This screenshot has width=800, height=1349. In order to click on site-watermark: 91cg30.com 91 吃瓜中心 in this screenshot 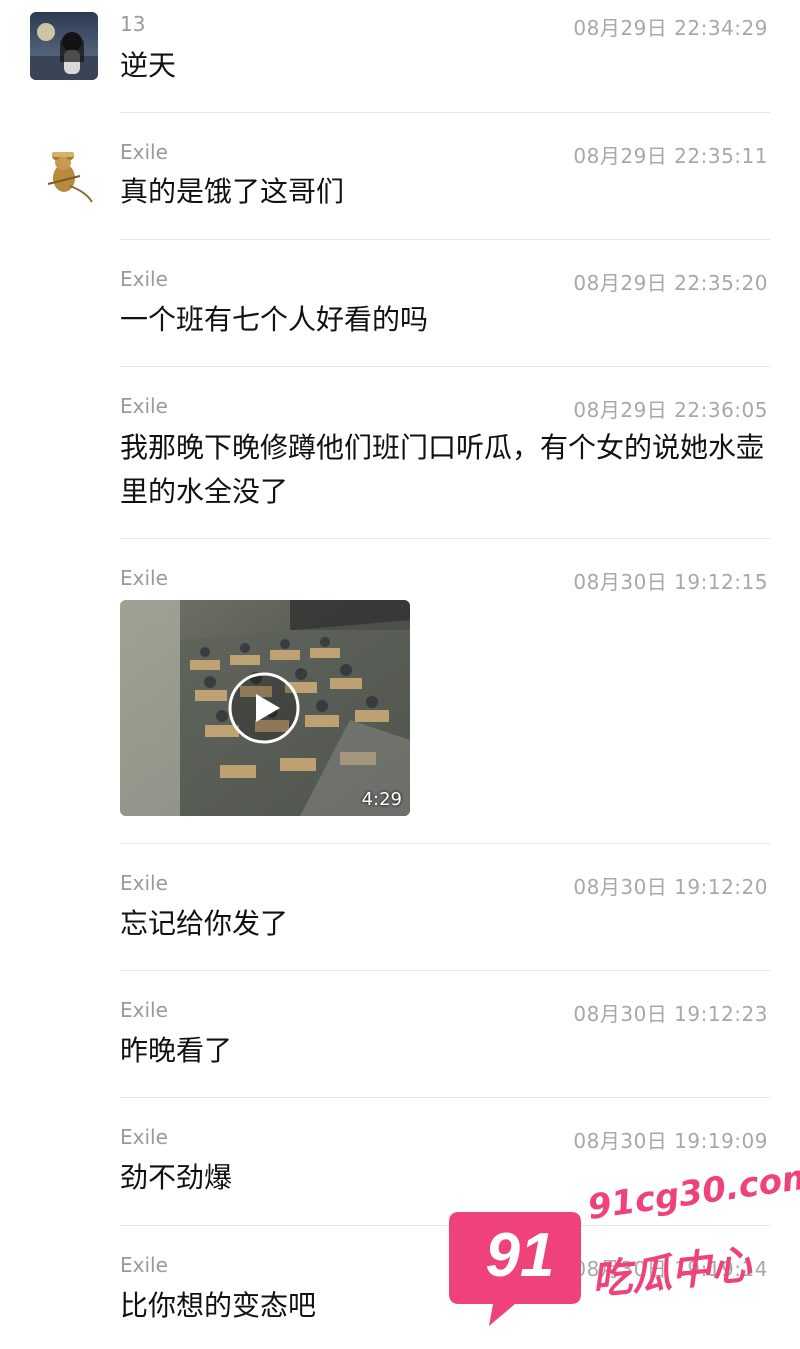, I will do `click(622, 1243)`.